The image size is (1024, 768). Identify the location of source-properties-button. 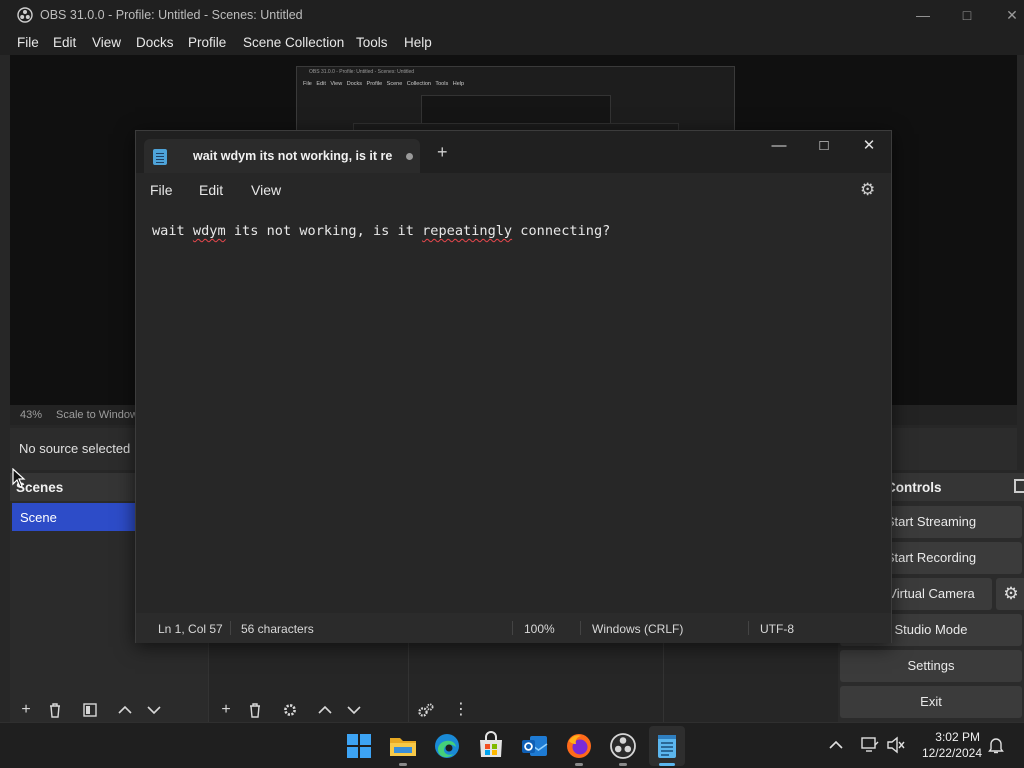
(290, 710).